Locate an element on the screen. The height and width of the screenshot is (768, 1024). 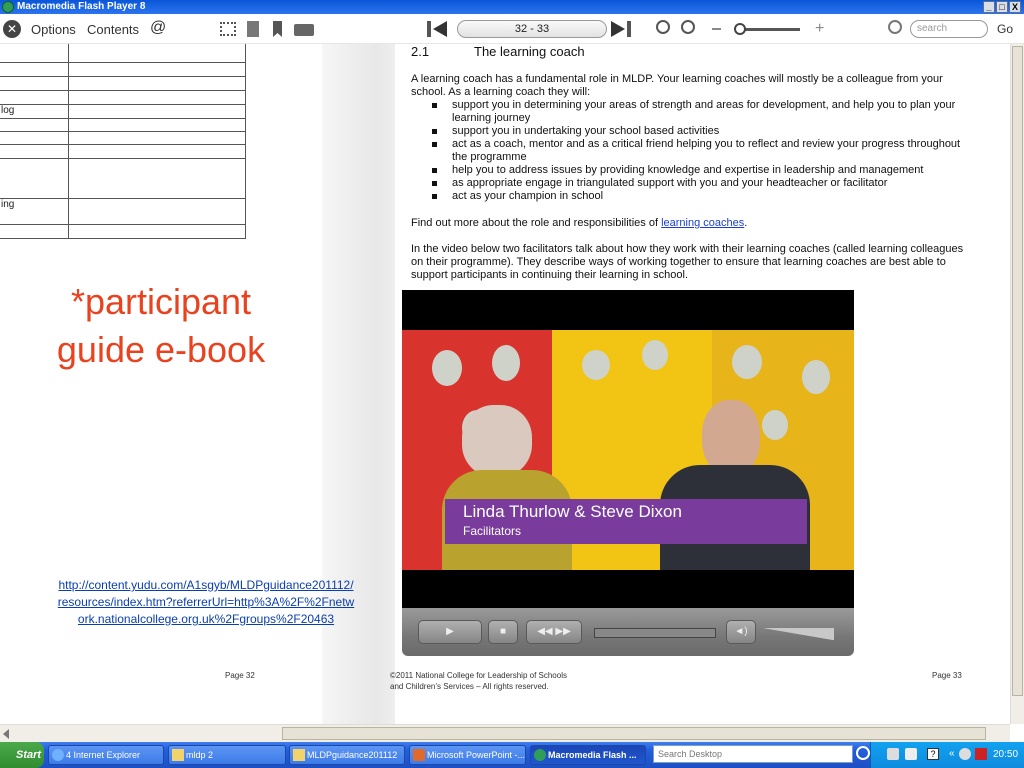
vertical-scrollbar is located at coordinates (1017, 384).